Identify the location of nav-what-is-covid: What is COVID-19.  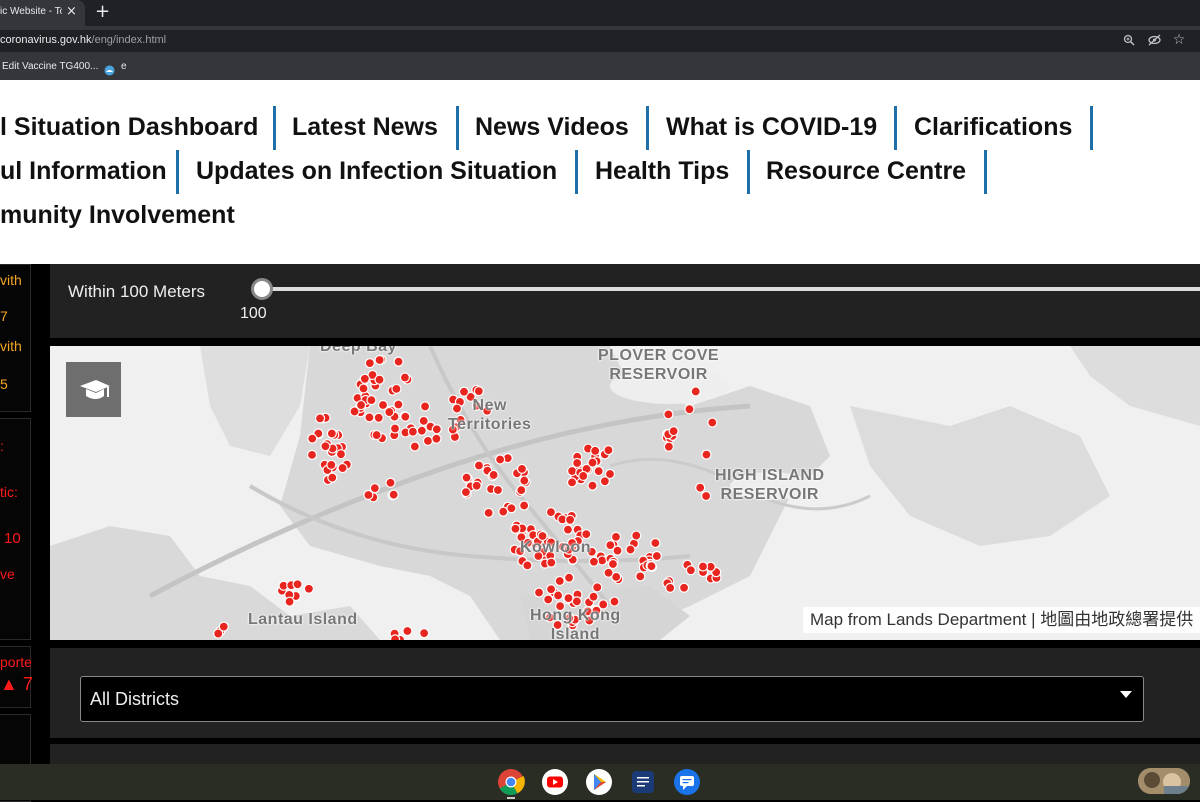
(771, 127).